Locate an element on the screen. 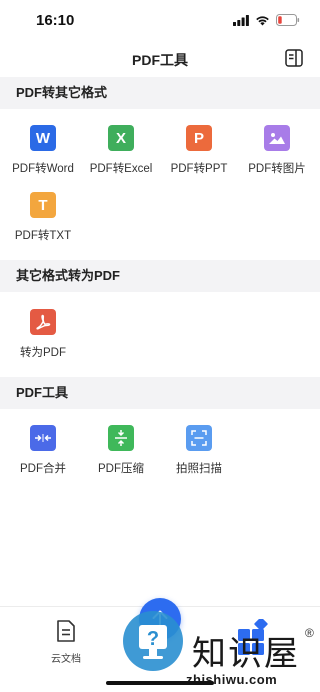  page-title: PDF工具 is located at coordinates (160, 60).